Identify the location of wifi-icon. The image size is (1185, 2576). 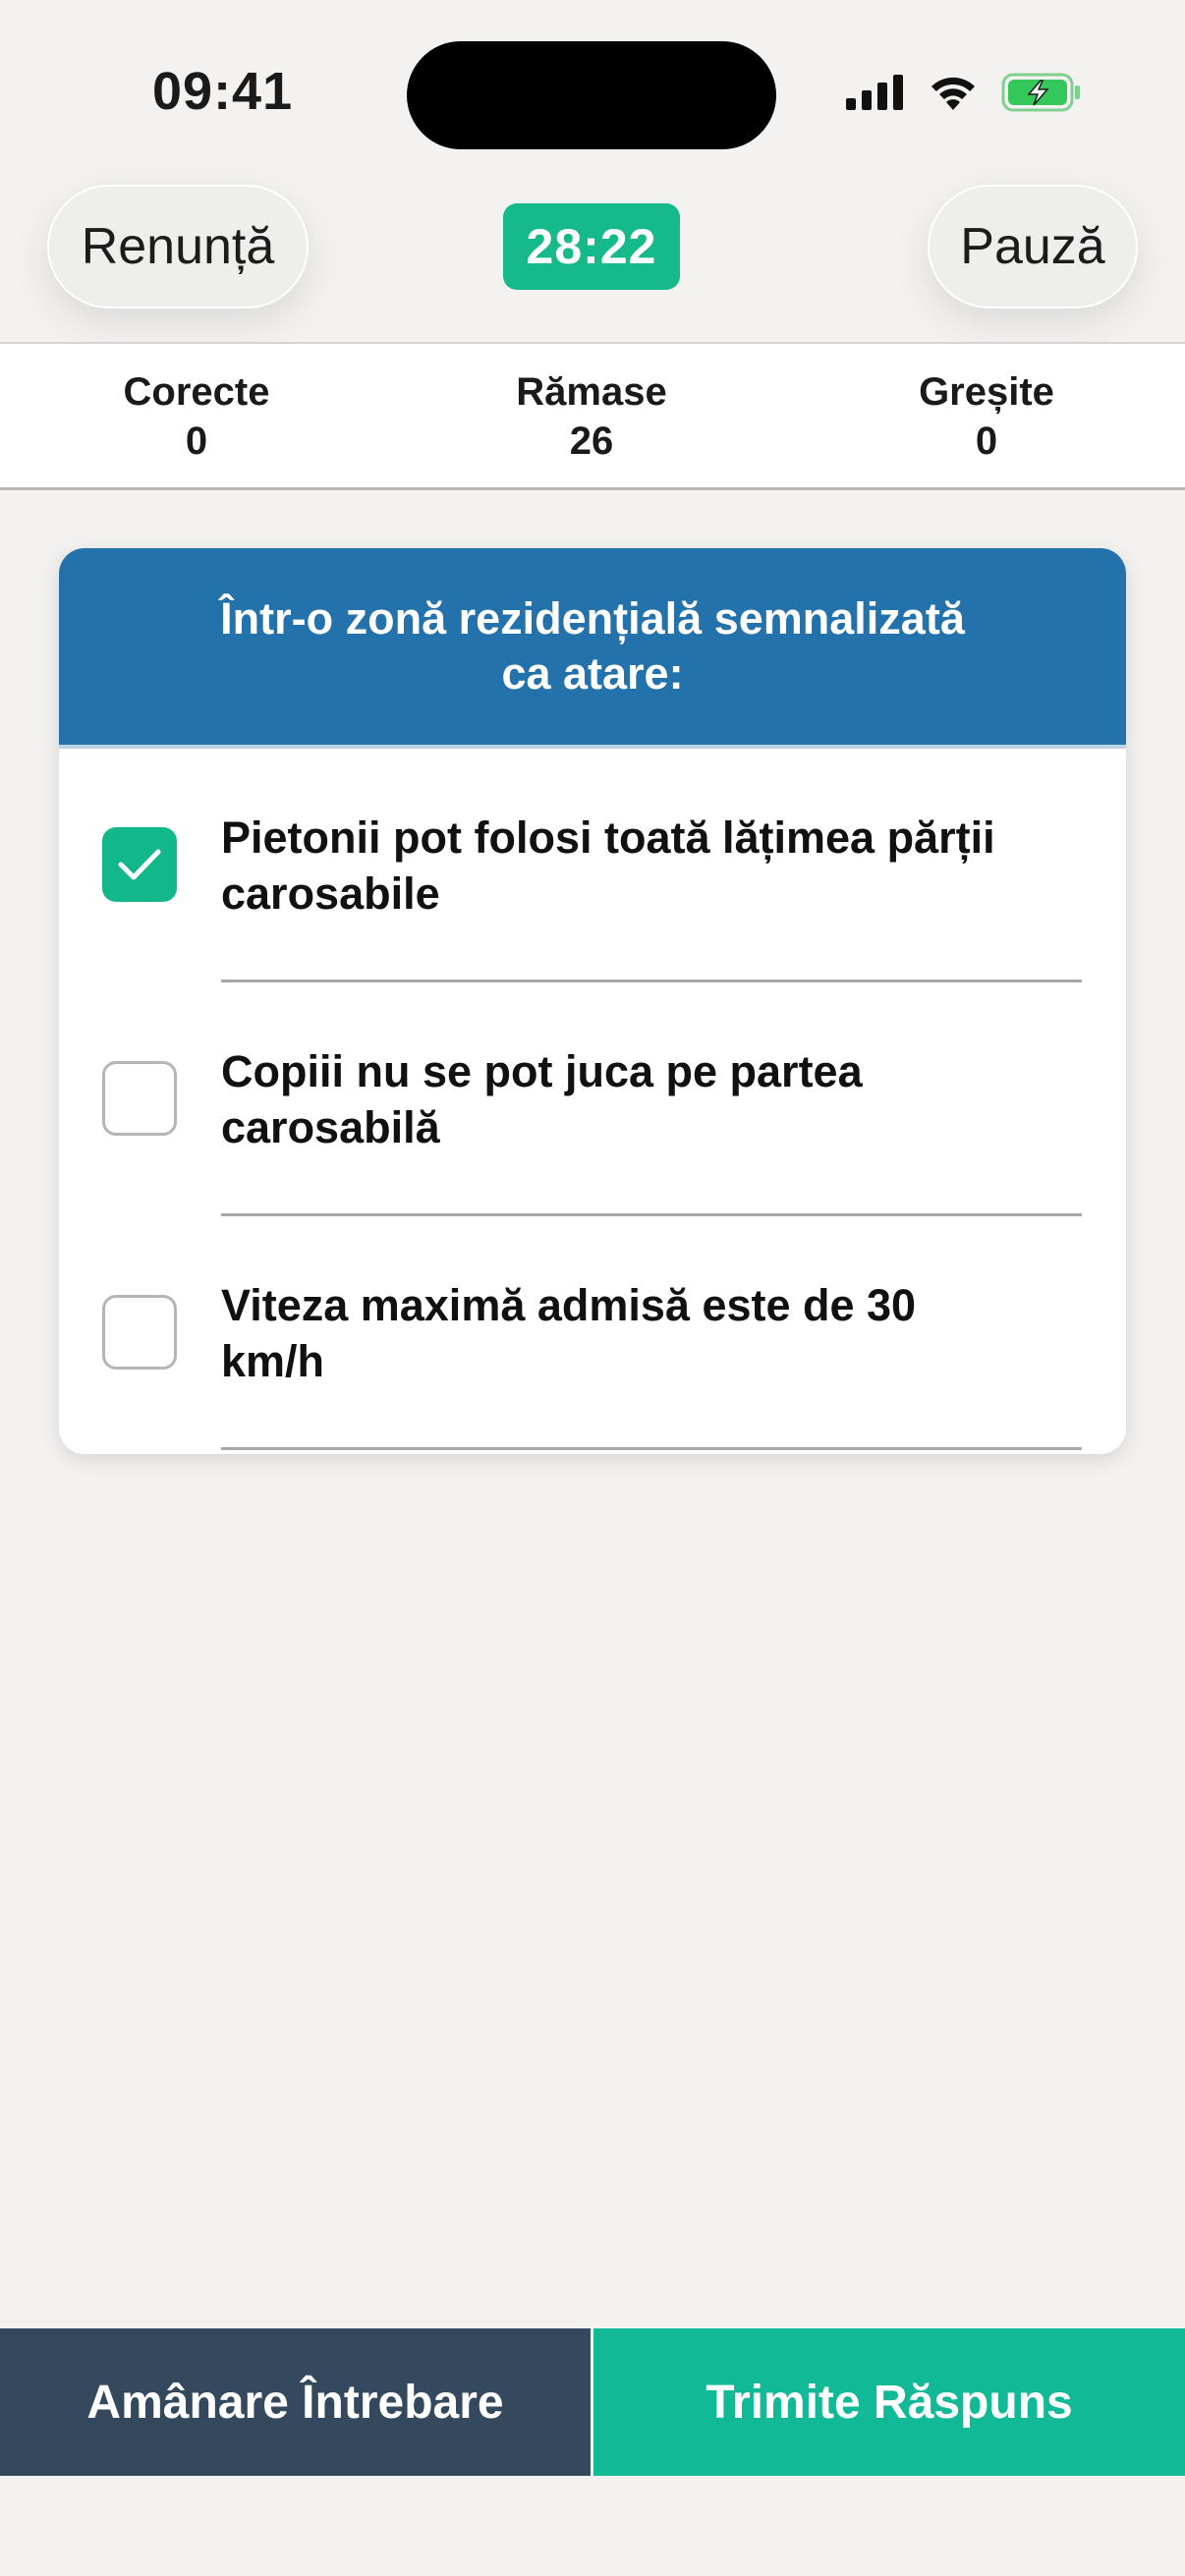
(954, 95).